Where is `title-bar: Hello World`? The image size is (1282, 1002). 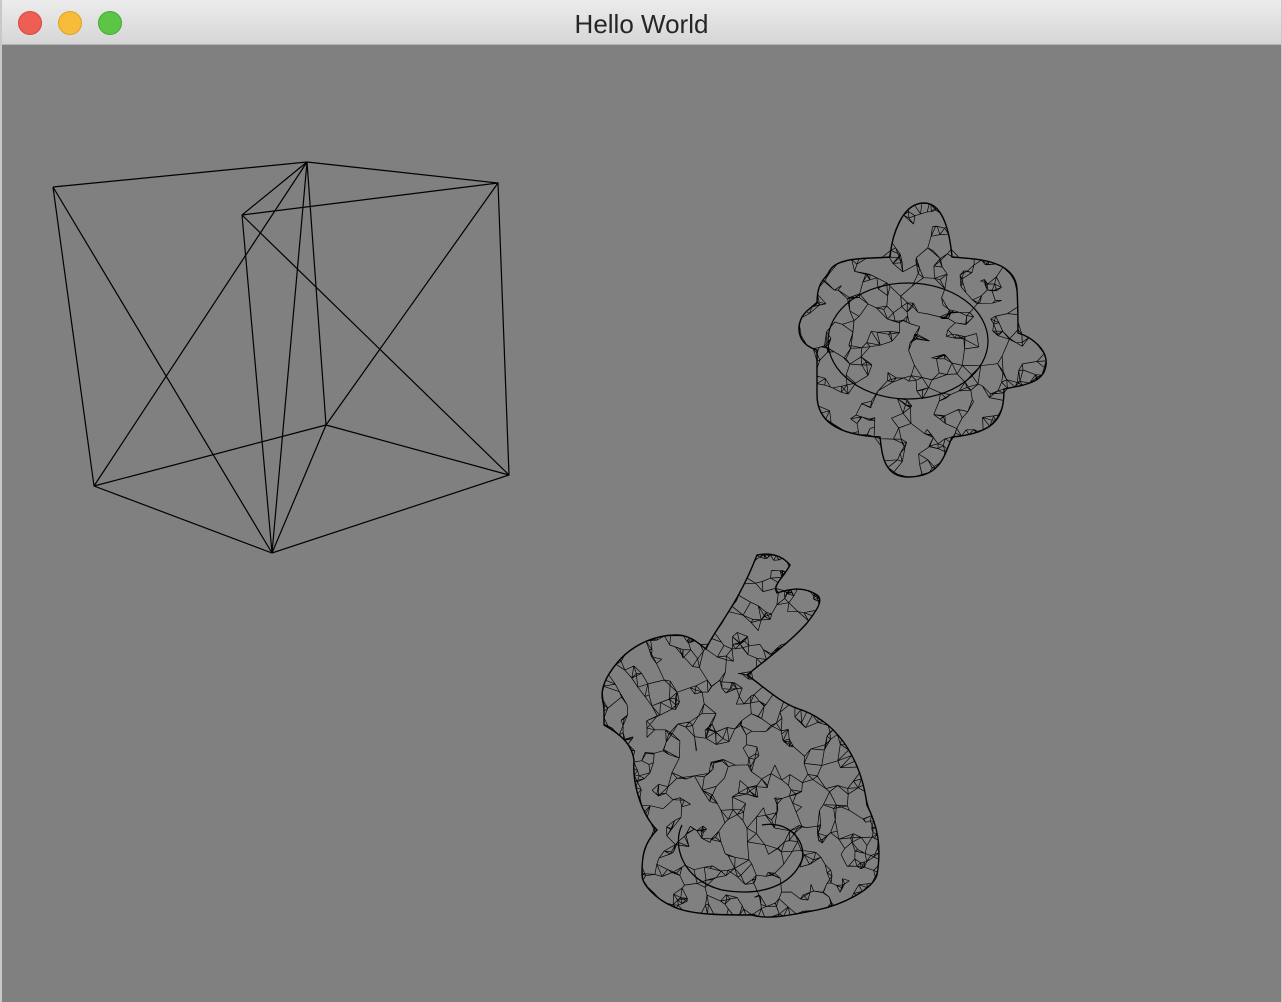 title-bar: Hello World is located at coordinates (641, 22).